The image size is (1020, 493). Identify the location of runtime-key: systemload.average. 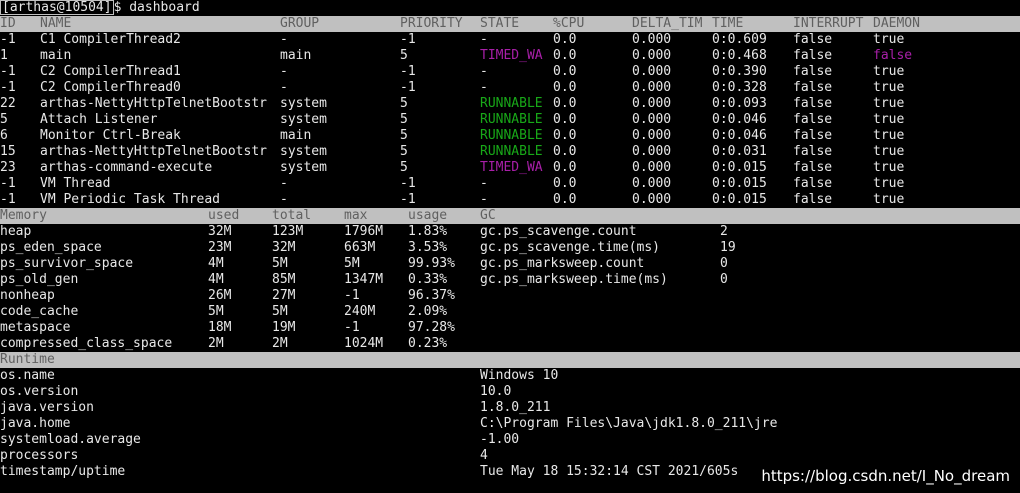
(70, 439).